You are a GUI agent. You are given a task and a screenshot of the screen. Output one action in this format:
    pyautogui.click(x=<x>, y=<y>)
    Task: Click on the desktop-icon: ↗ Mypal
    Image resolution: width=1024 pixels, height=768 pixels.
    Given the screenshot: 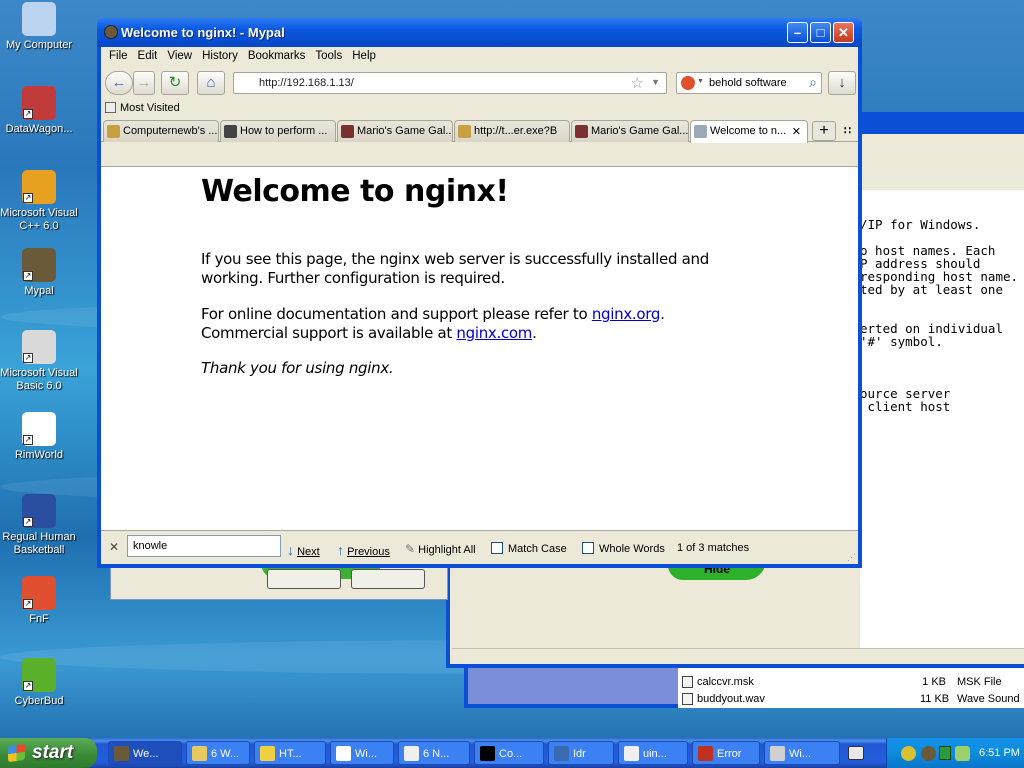 What is the action you would take?
    pyautogui.click(x=39, y=273)
    